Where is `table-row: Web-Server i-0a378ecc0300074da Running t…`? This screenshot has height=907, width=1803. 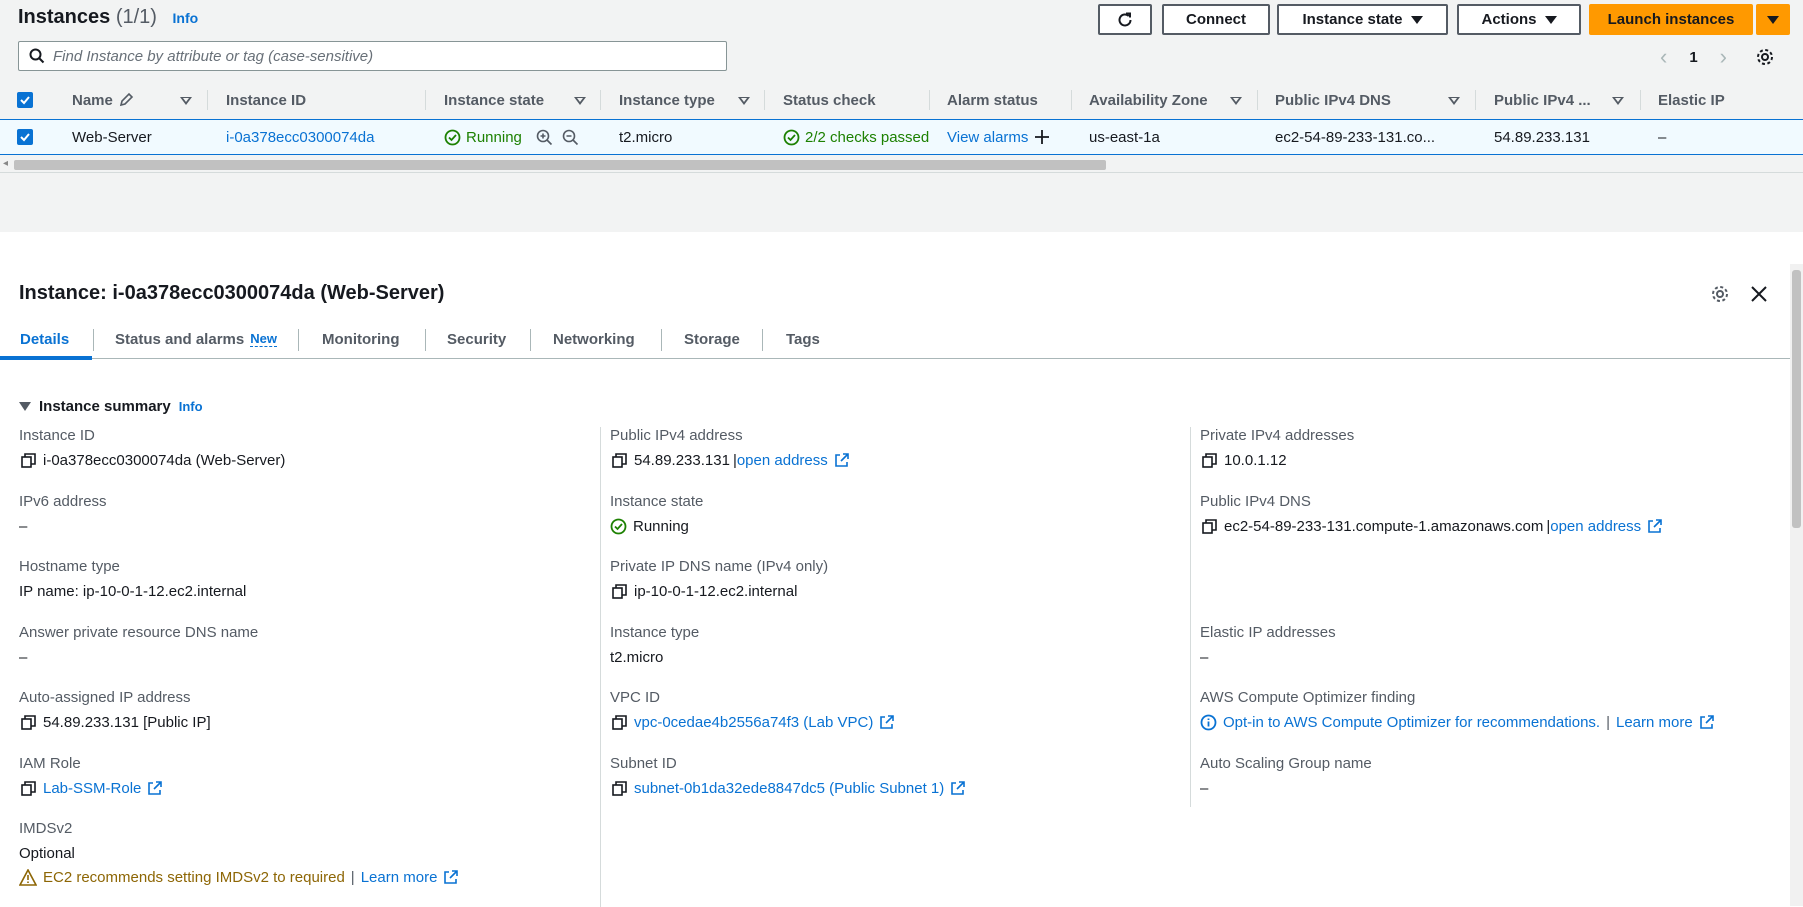 table-row: Web-Server i-0a378ecc0300074da Running t… is located at coordinates (901, 137).